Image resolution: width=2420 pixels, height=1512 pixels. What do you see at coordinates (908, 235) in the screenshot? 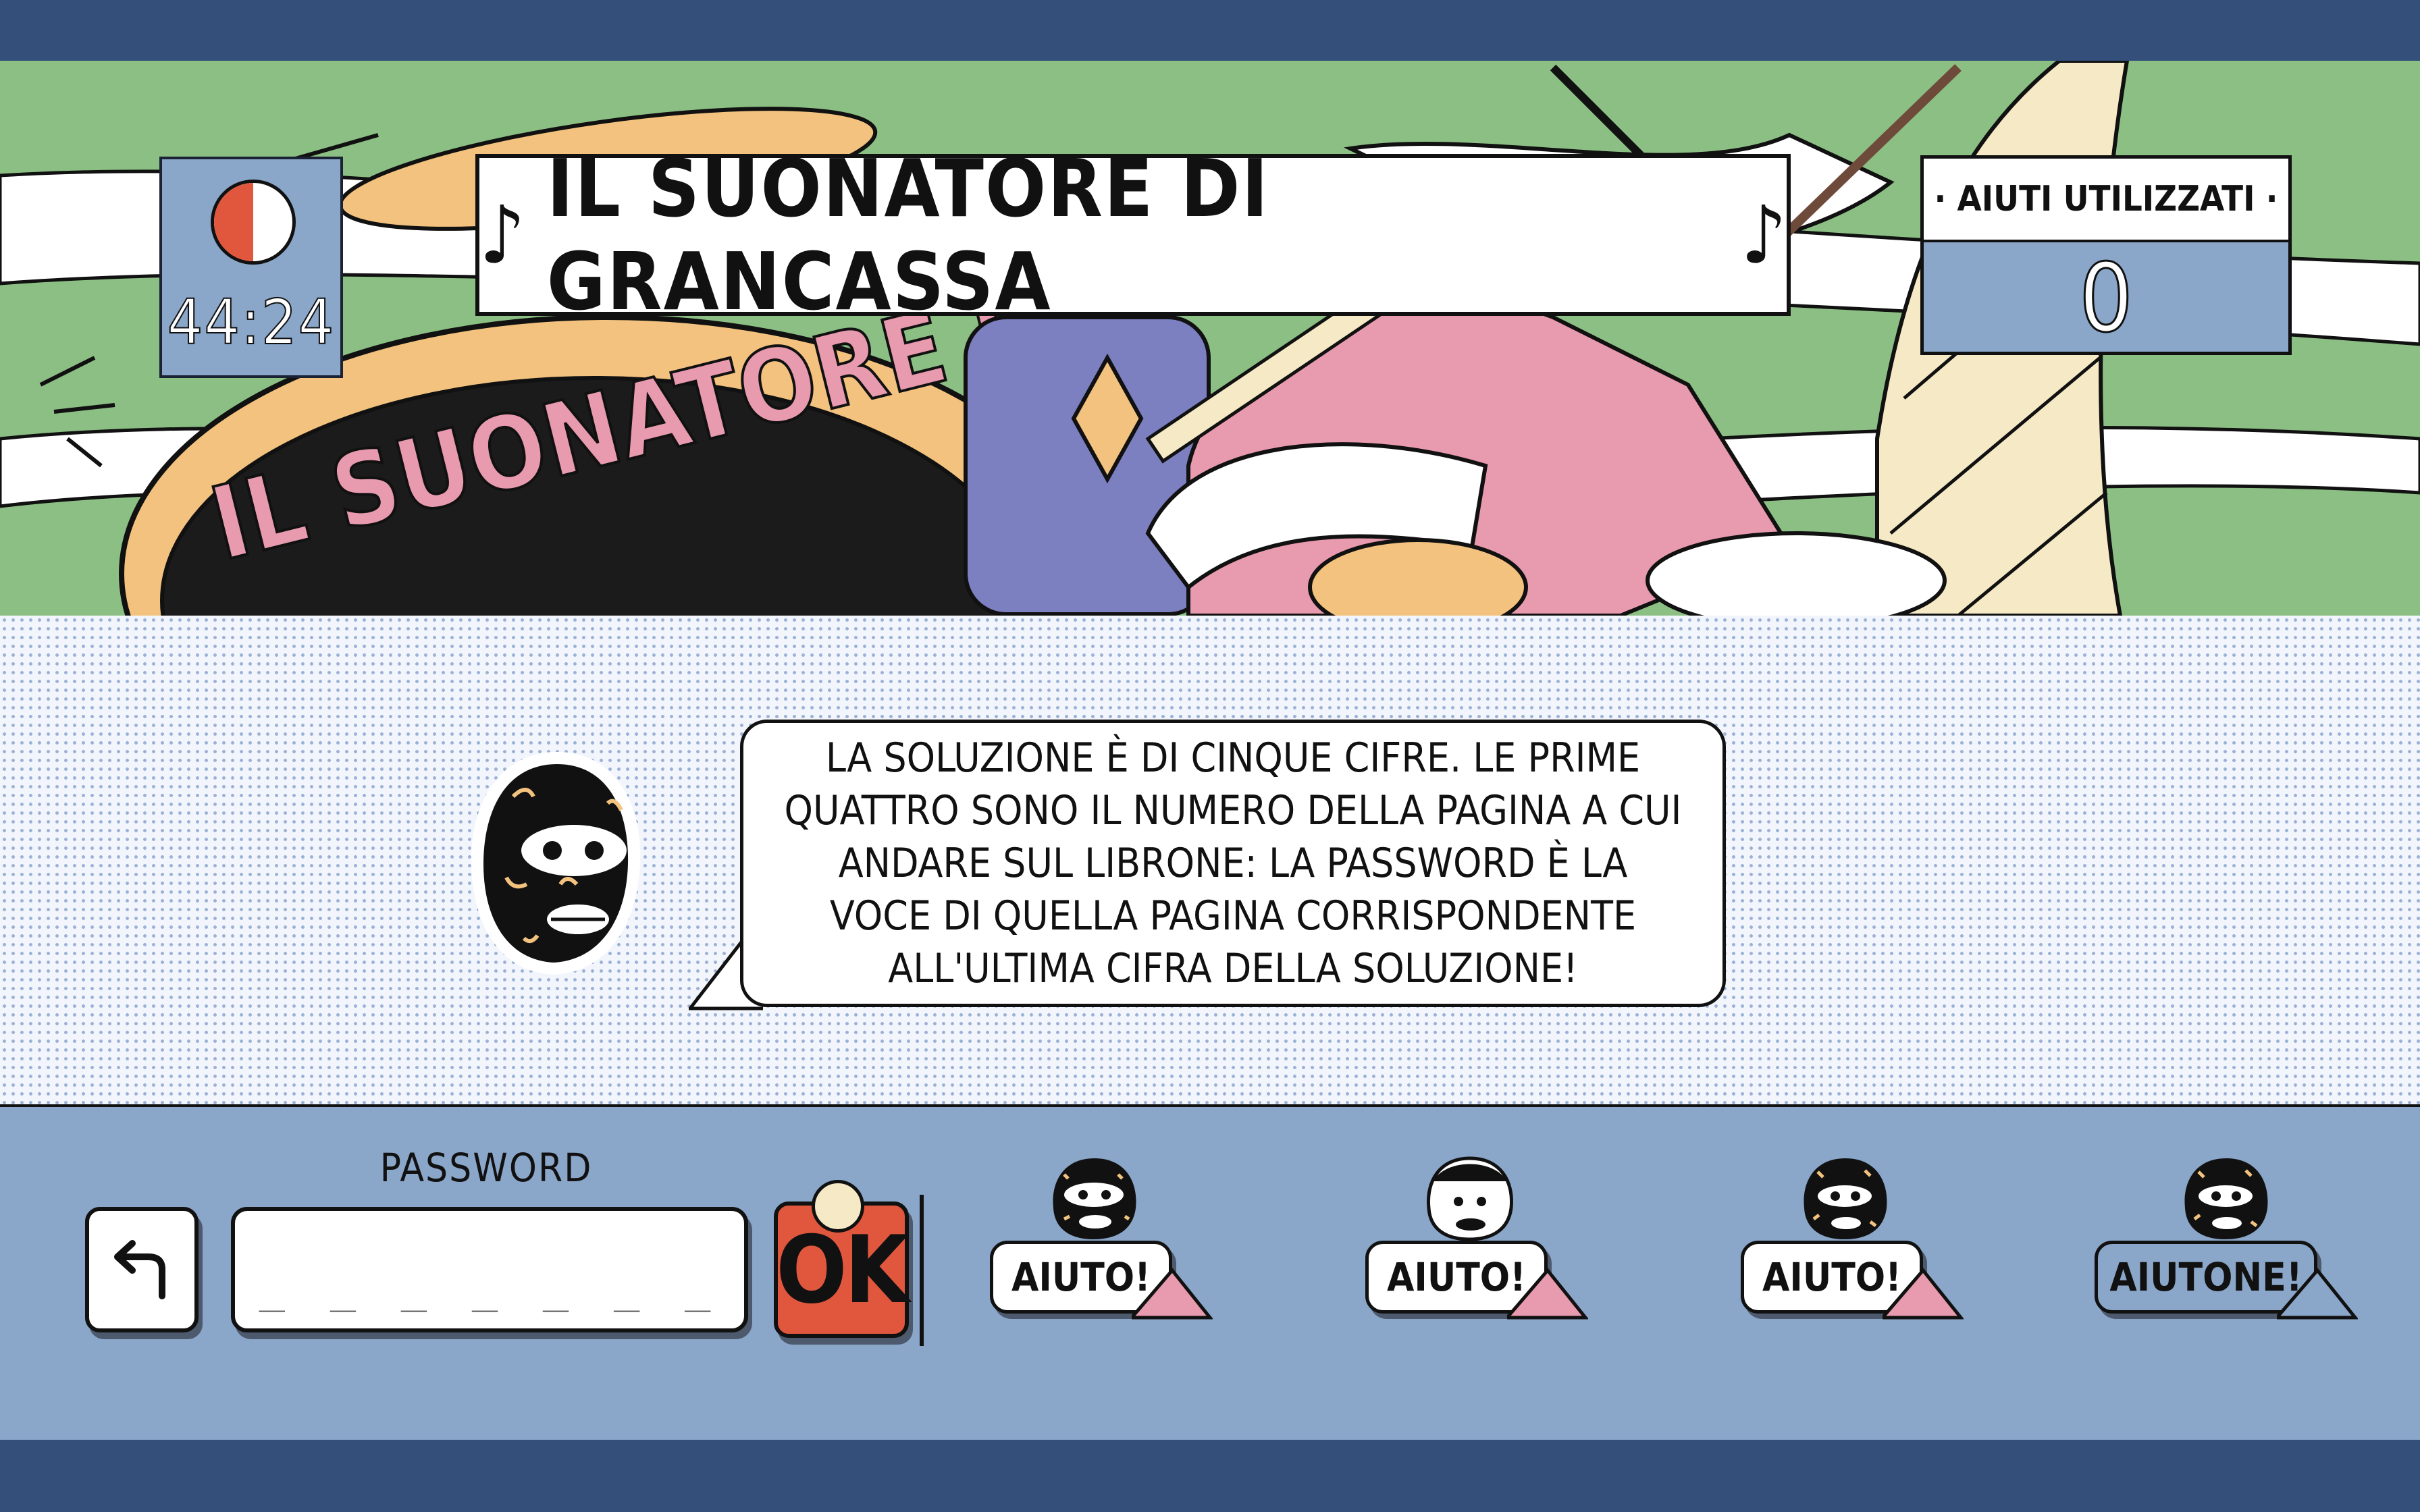
I see `page-title: IL SUONATORE DI GRANCASSA` at bounding box center [908, 235].